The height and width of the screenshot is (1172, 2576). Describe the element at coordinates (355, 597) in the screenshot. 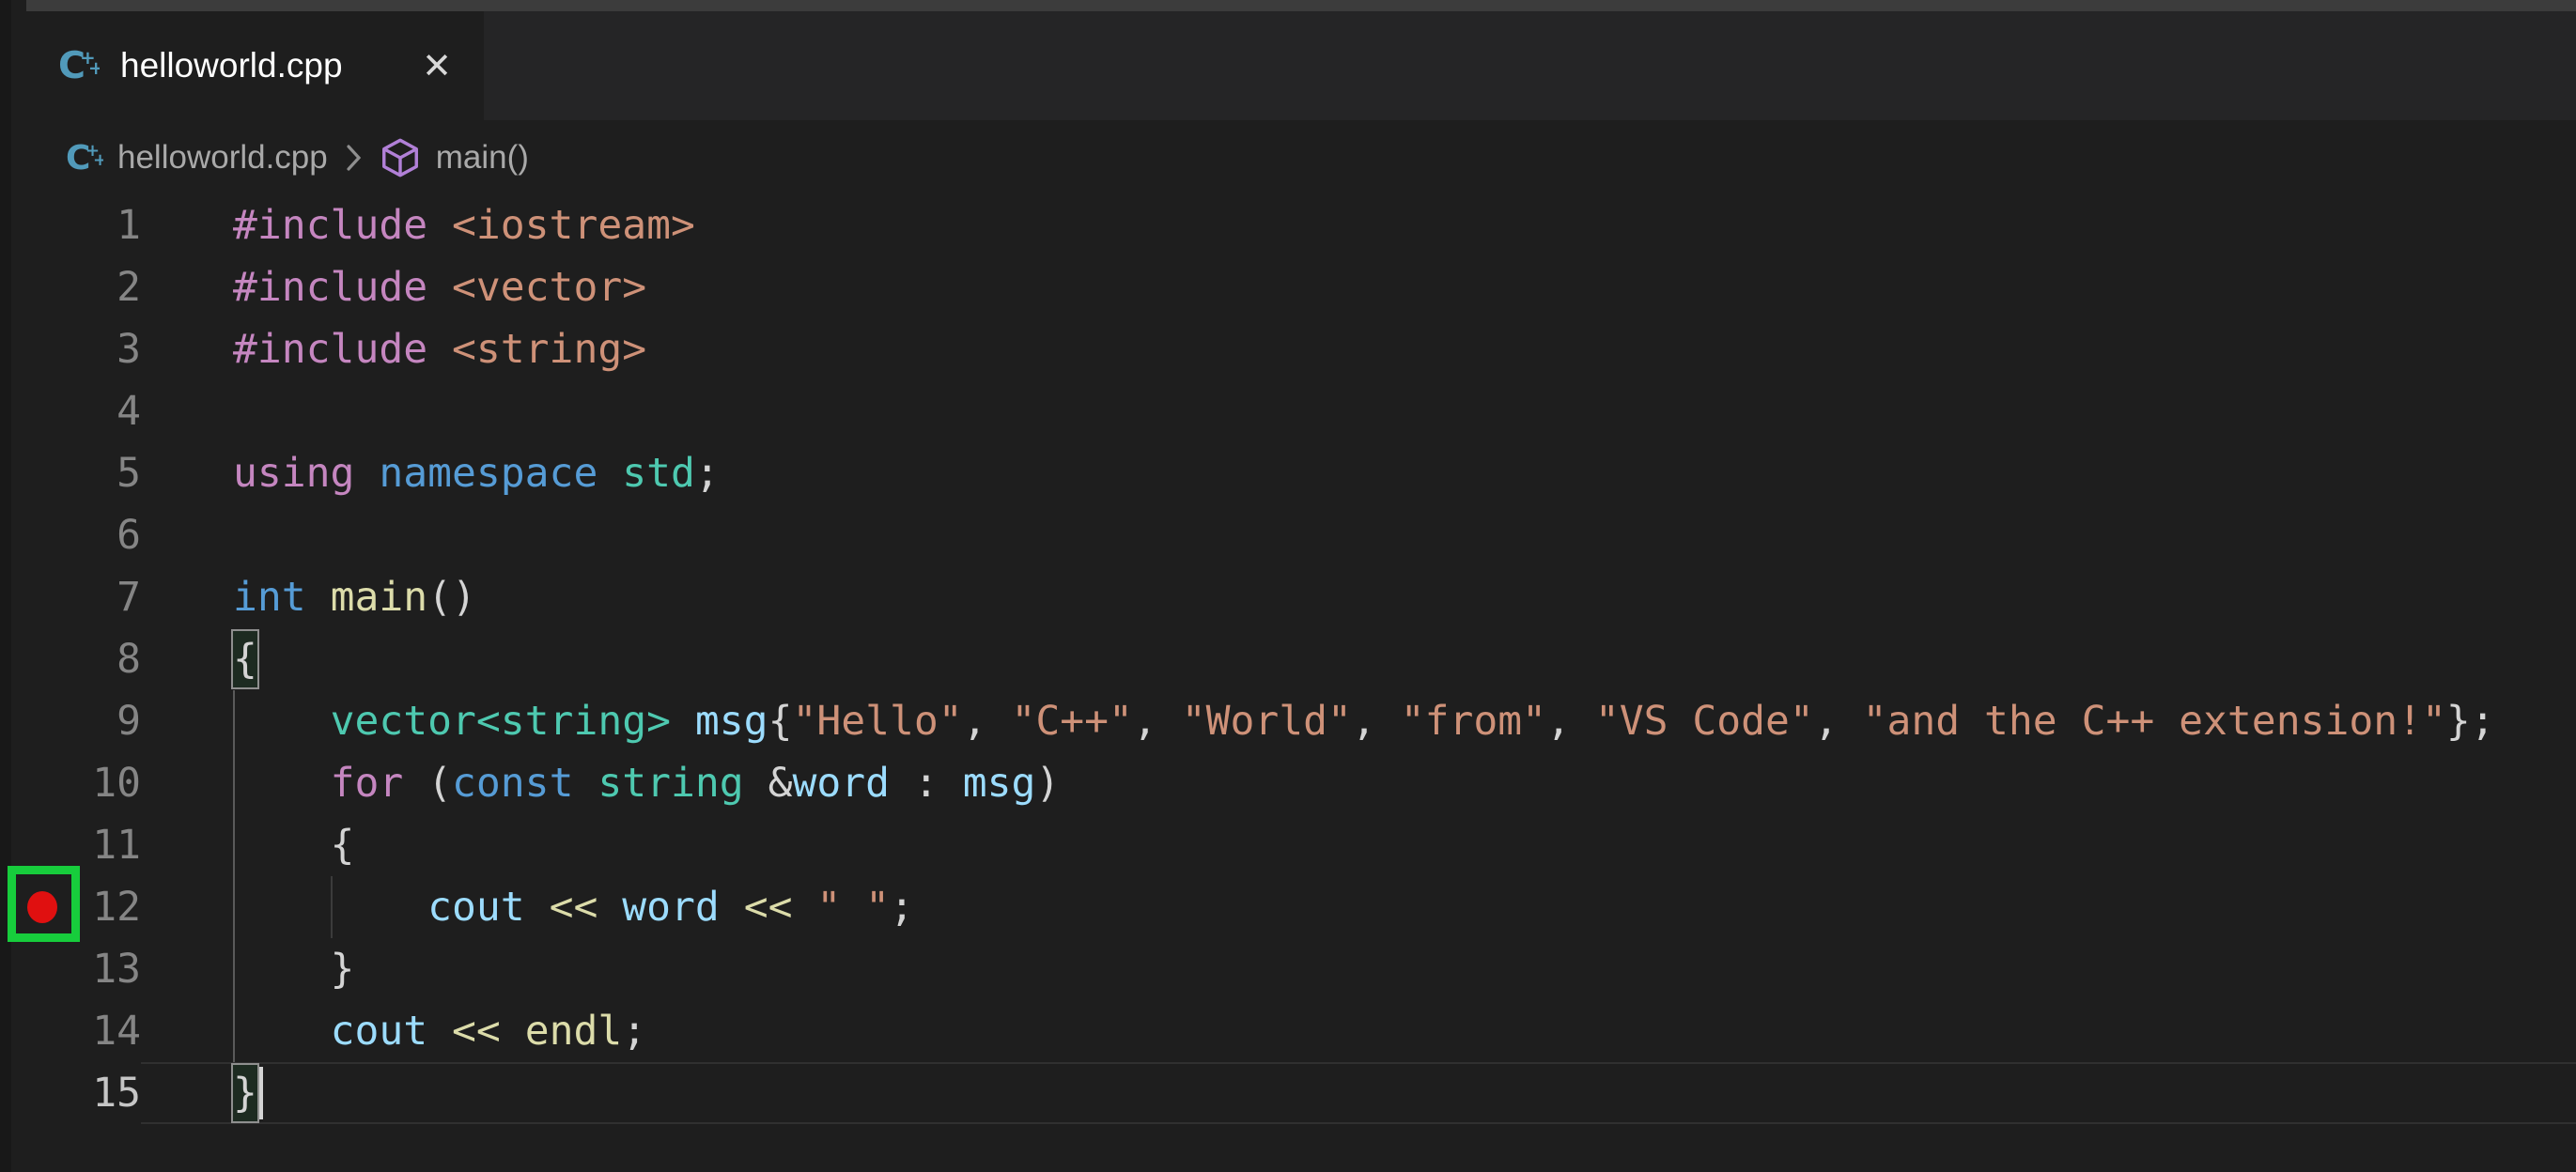

I see `code-line-text: int main()` at that location.